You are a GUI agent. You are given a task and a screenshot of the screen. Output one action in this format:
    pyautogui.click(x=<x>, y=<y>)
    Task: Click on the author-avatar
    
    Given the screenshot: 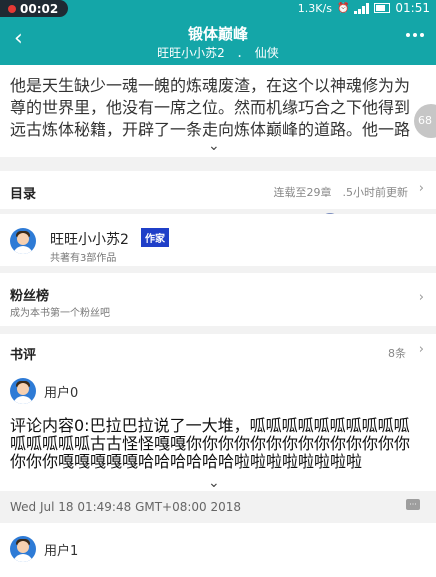 What is the action you would take?
    pyautogui.click(x=23, y=241)
    